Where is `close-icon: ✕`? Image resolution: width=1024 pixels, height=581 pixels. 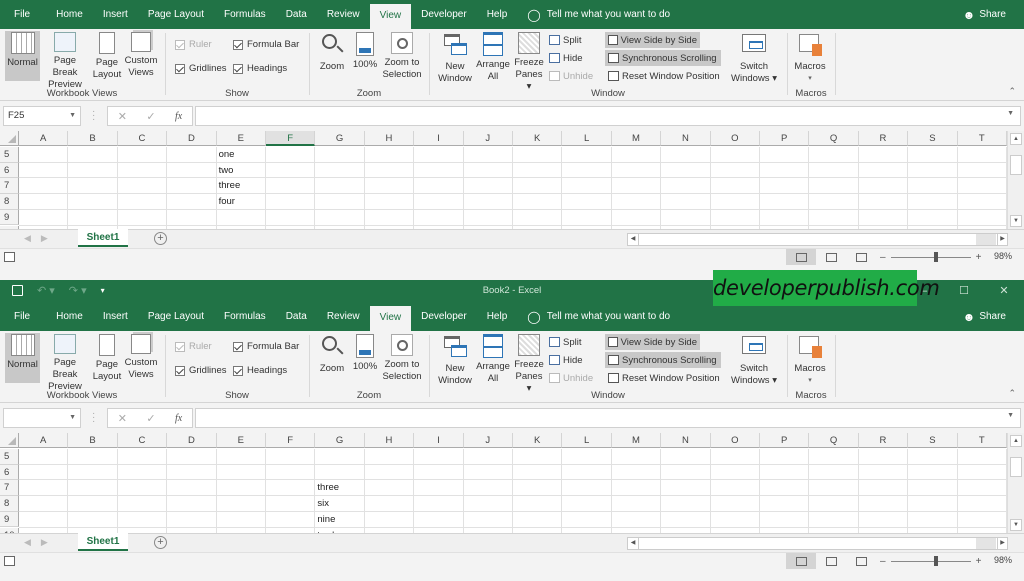 close-icon: ✕ is located at coordinates (1004, 291).